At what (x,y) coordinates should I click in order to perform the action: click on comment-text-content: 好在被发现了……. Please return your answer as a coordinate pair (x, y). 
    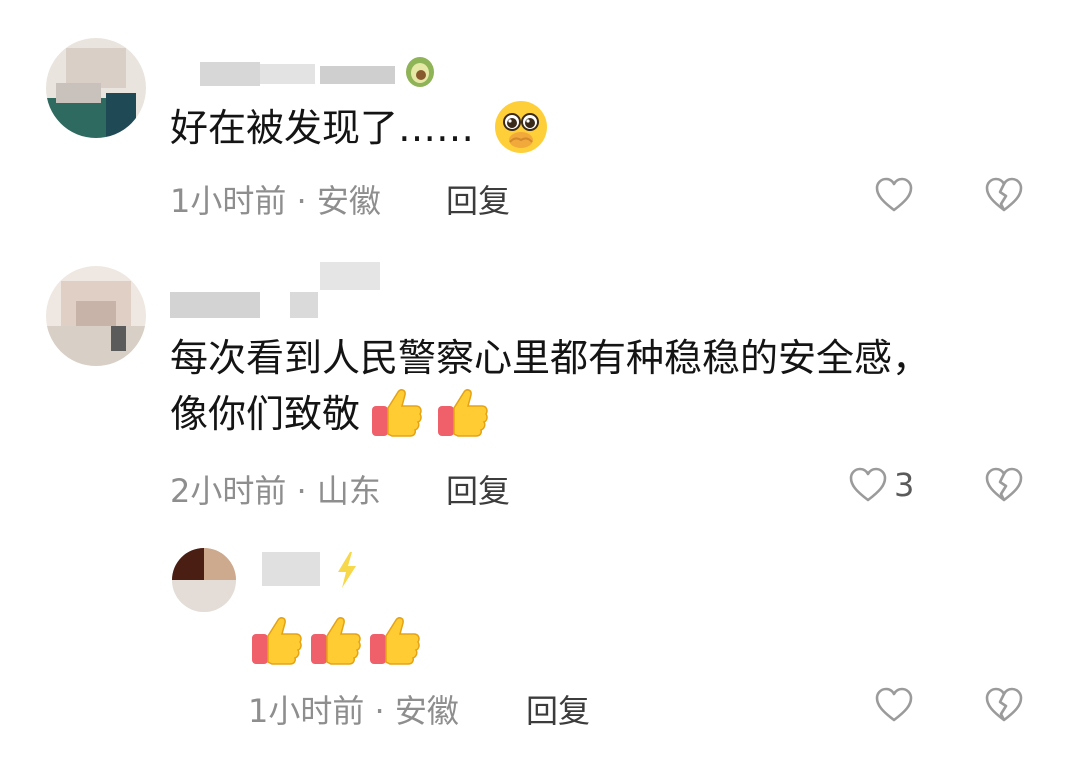
    Looking at the image, I should click on (322, 128).